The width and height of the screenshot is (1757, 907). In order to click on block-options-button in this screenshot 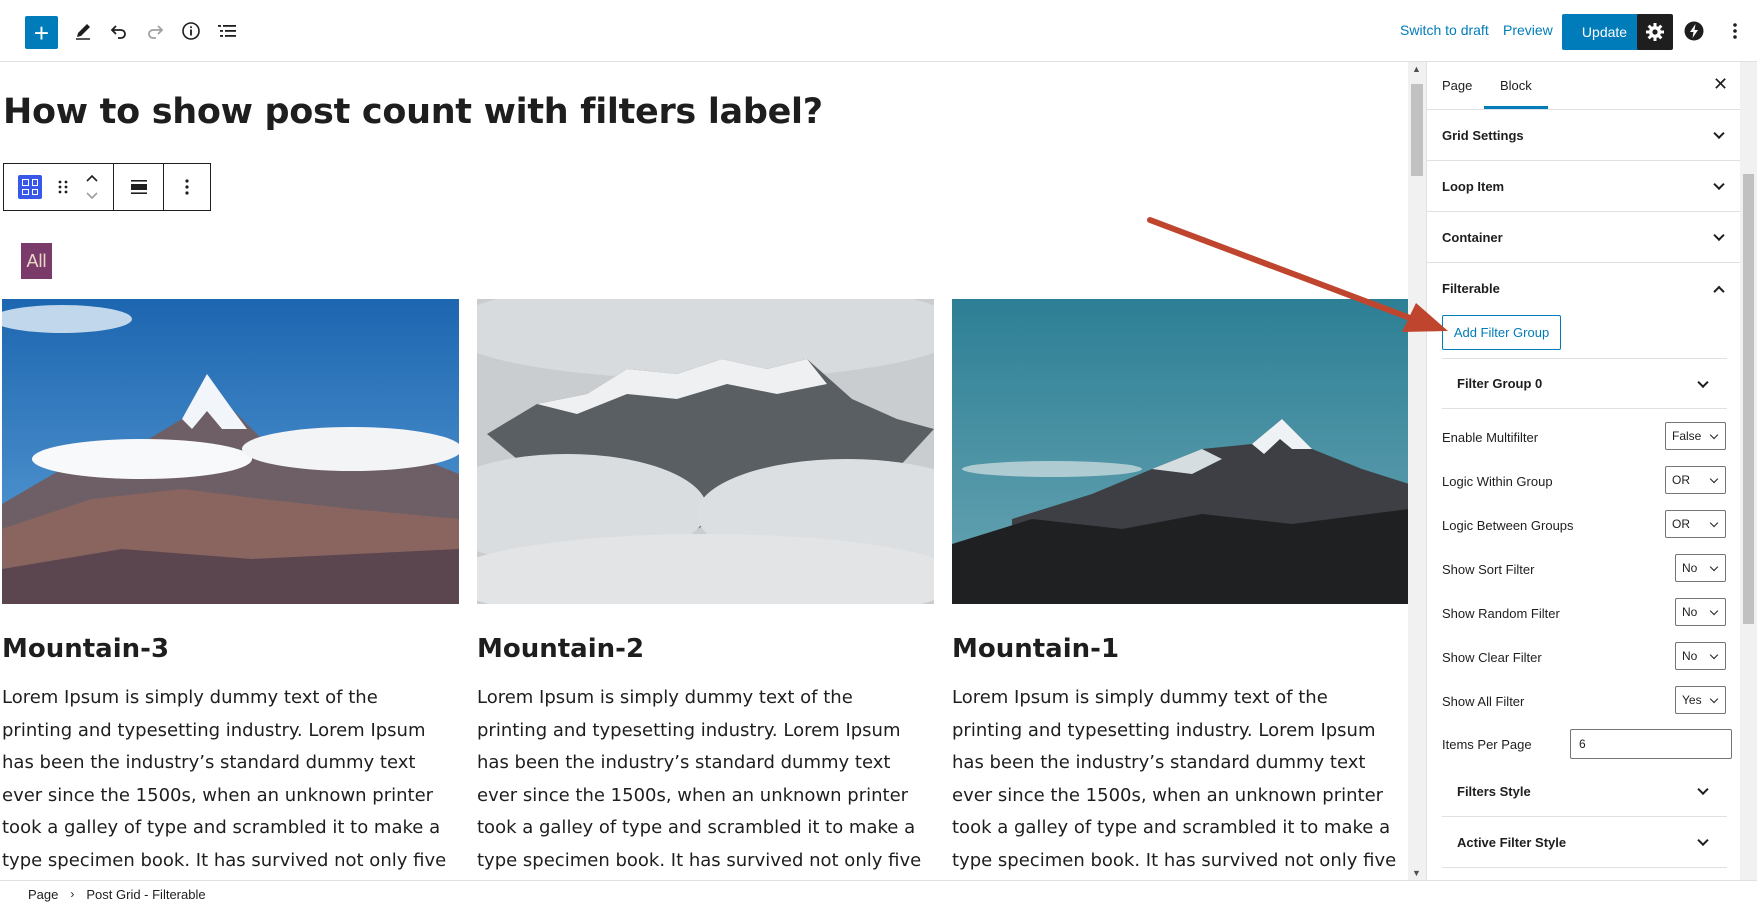, I will do `click(187, 187)`.